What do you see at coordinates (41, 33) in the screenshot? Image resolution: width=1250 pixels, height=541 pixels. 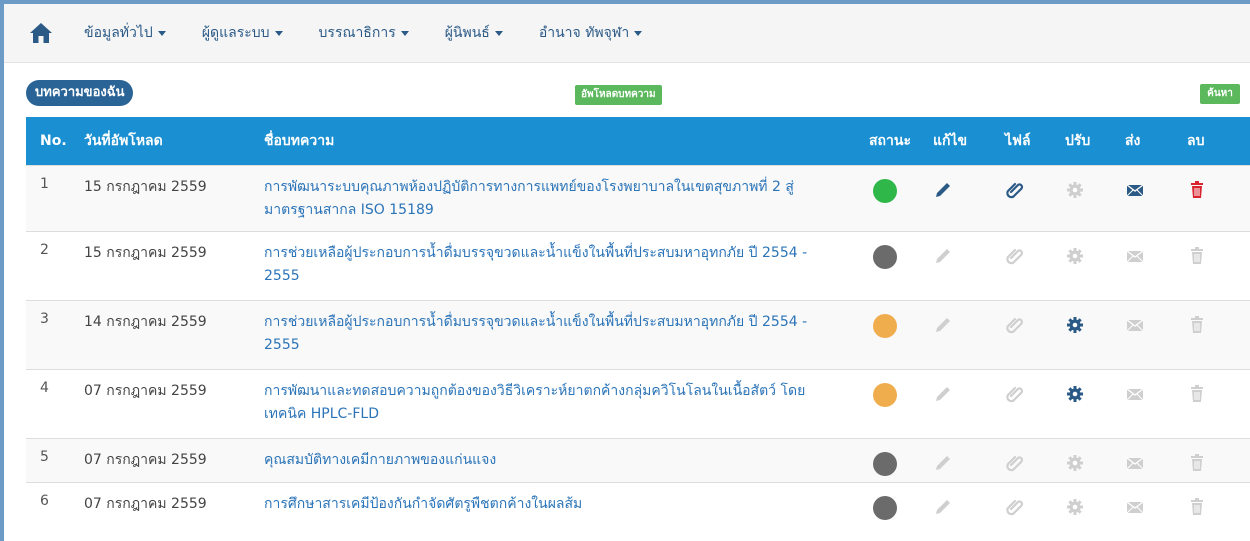 I see `home-button` at bounding box center [41, 33].